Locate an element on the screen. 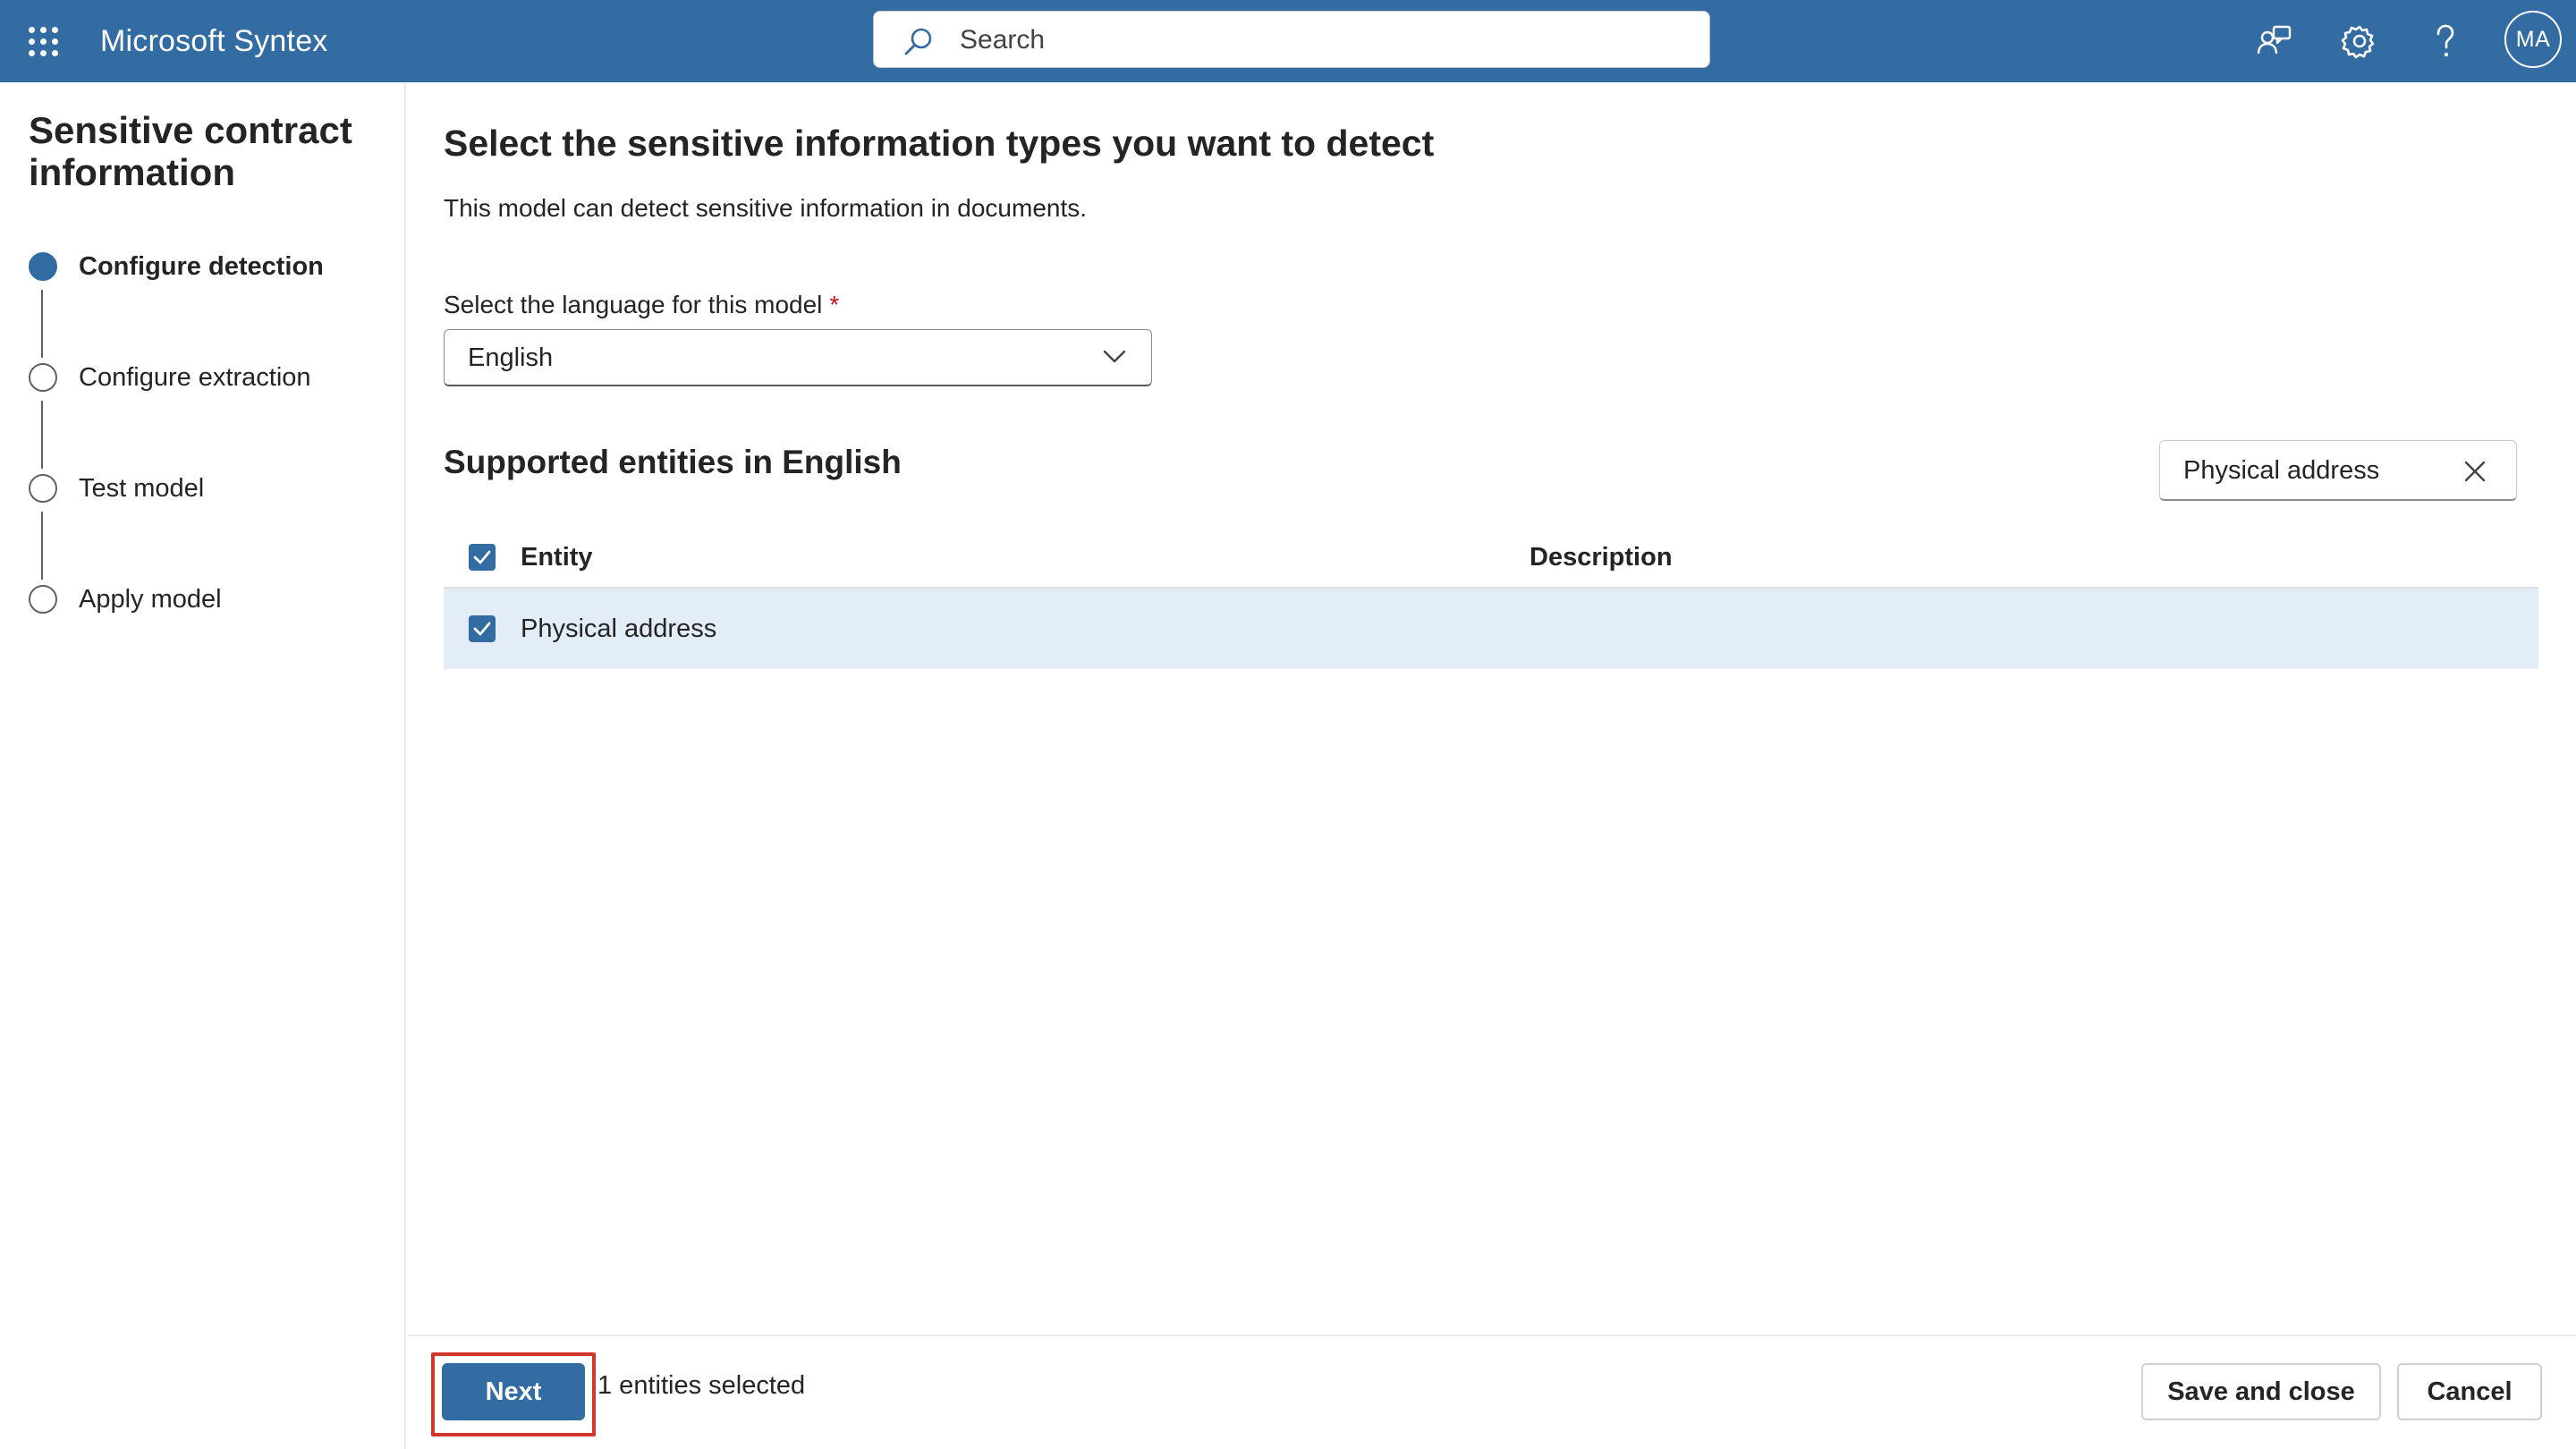 This screenshot has height=1449, width=2576. select-all-checkbox is located at coordinates (482, 557).